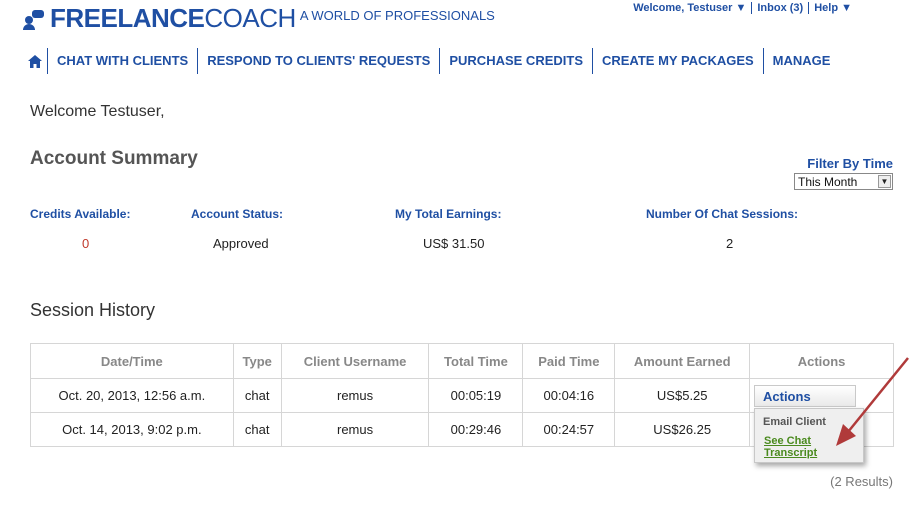 The image size is (915, 508). I want to click on logo-text-coach: COACH, so click(250, 18).